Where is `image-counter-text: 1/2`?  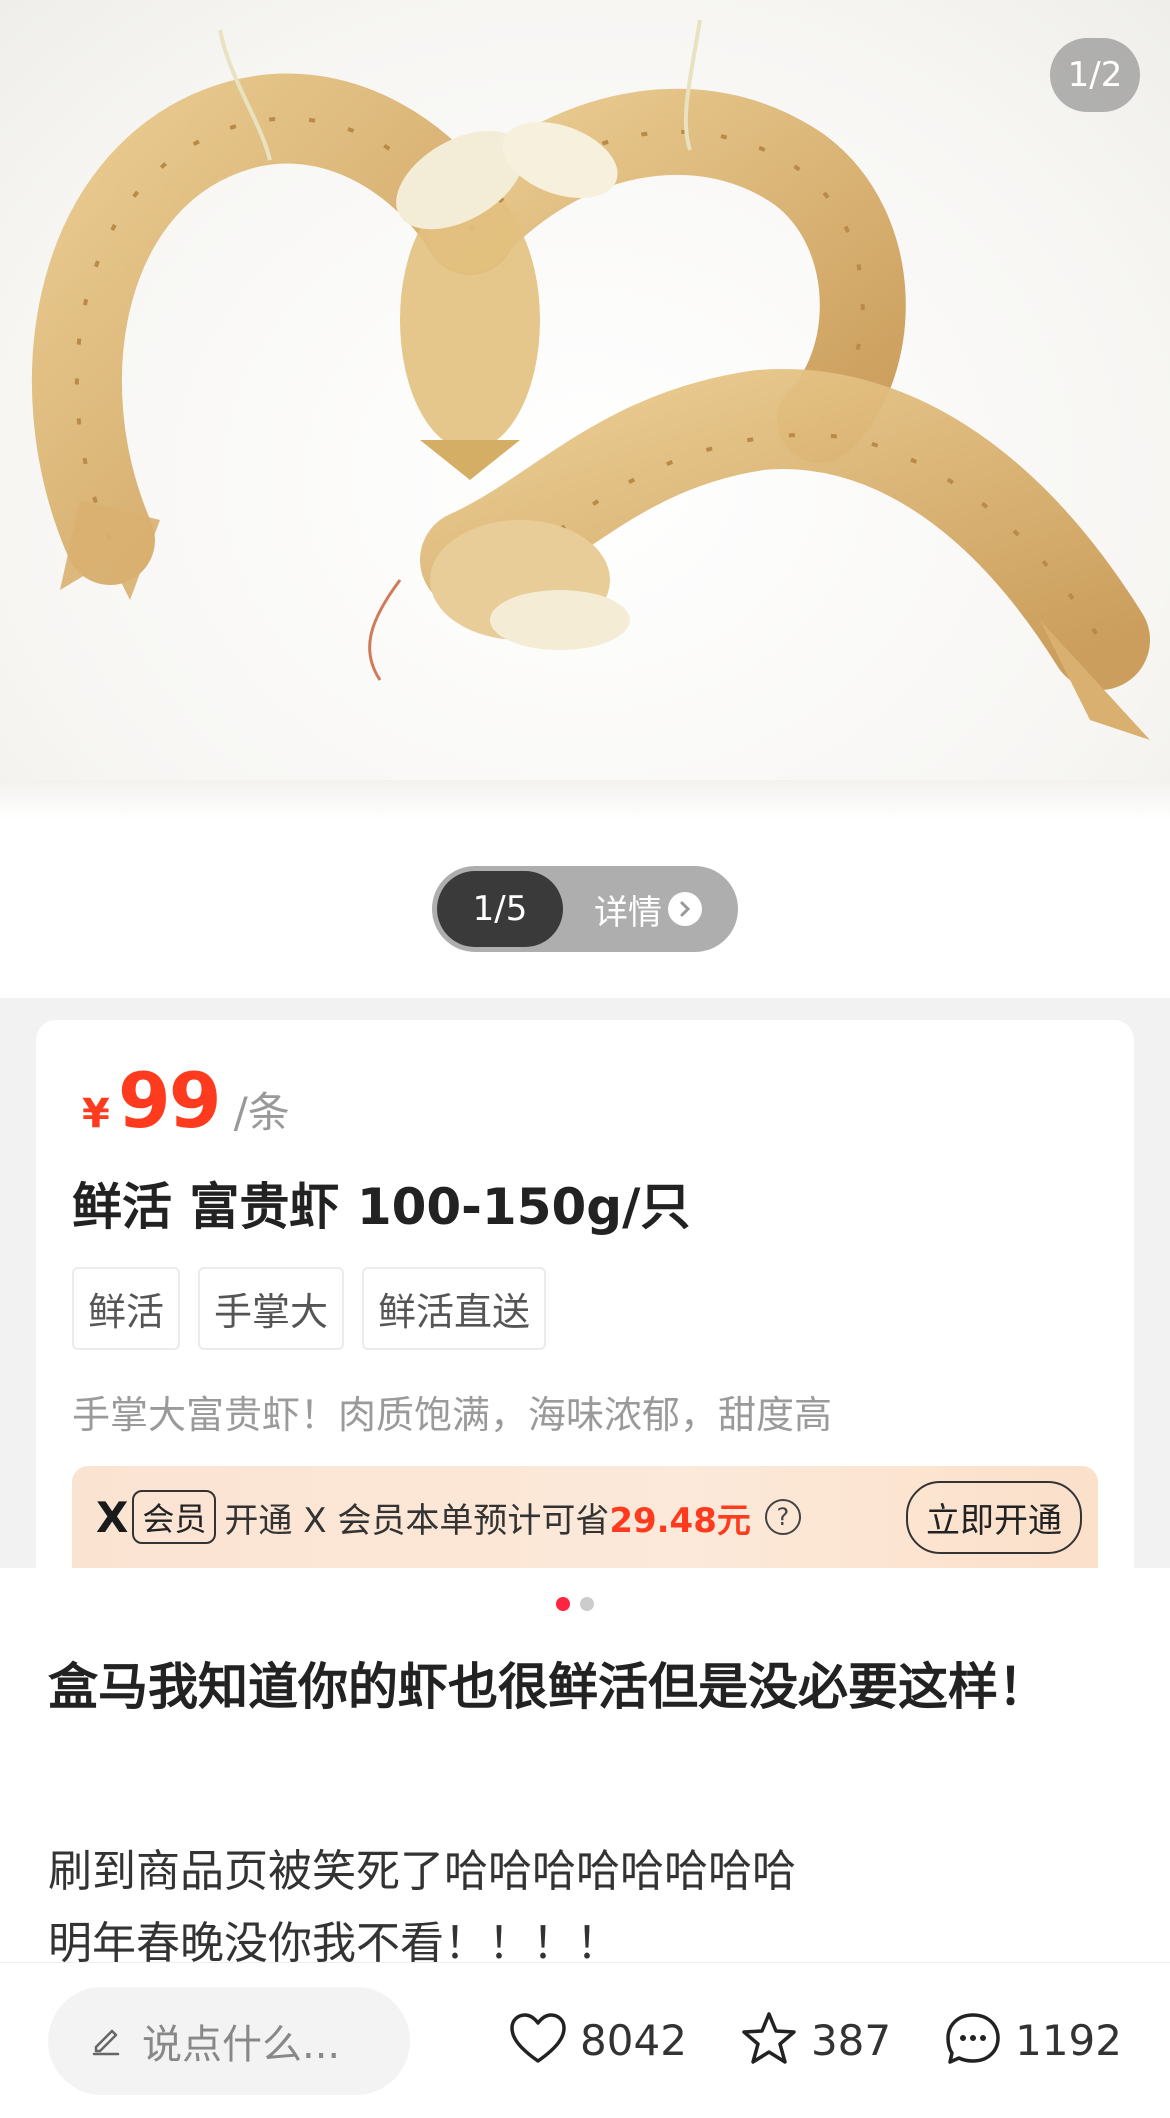 image-counter-text: 1/2 is located at coordinates (1095, 75).